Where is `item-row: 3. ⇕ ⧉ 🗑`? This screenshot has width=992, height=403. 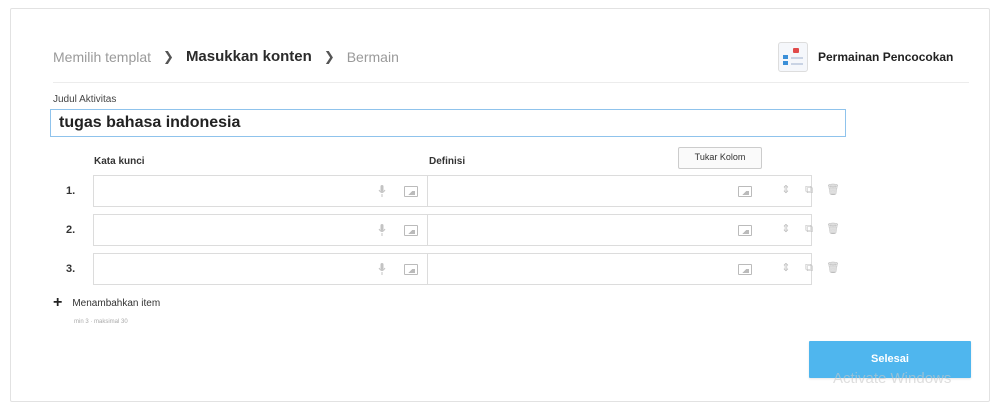 item-row: 3. ⇕ ⧉ 🗑 is located at coordinates (450, 269).